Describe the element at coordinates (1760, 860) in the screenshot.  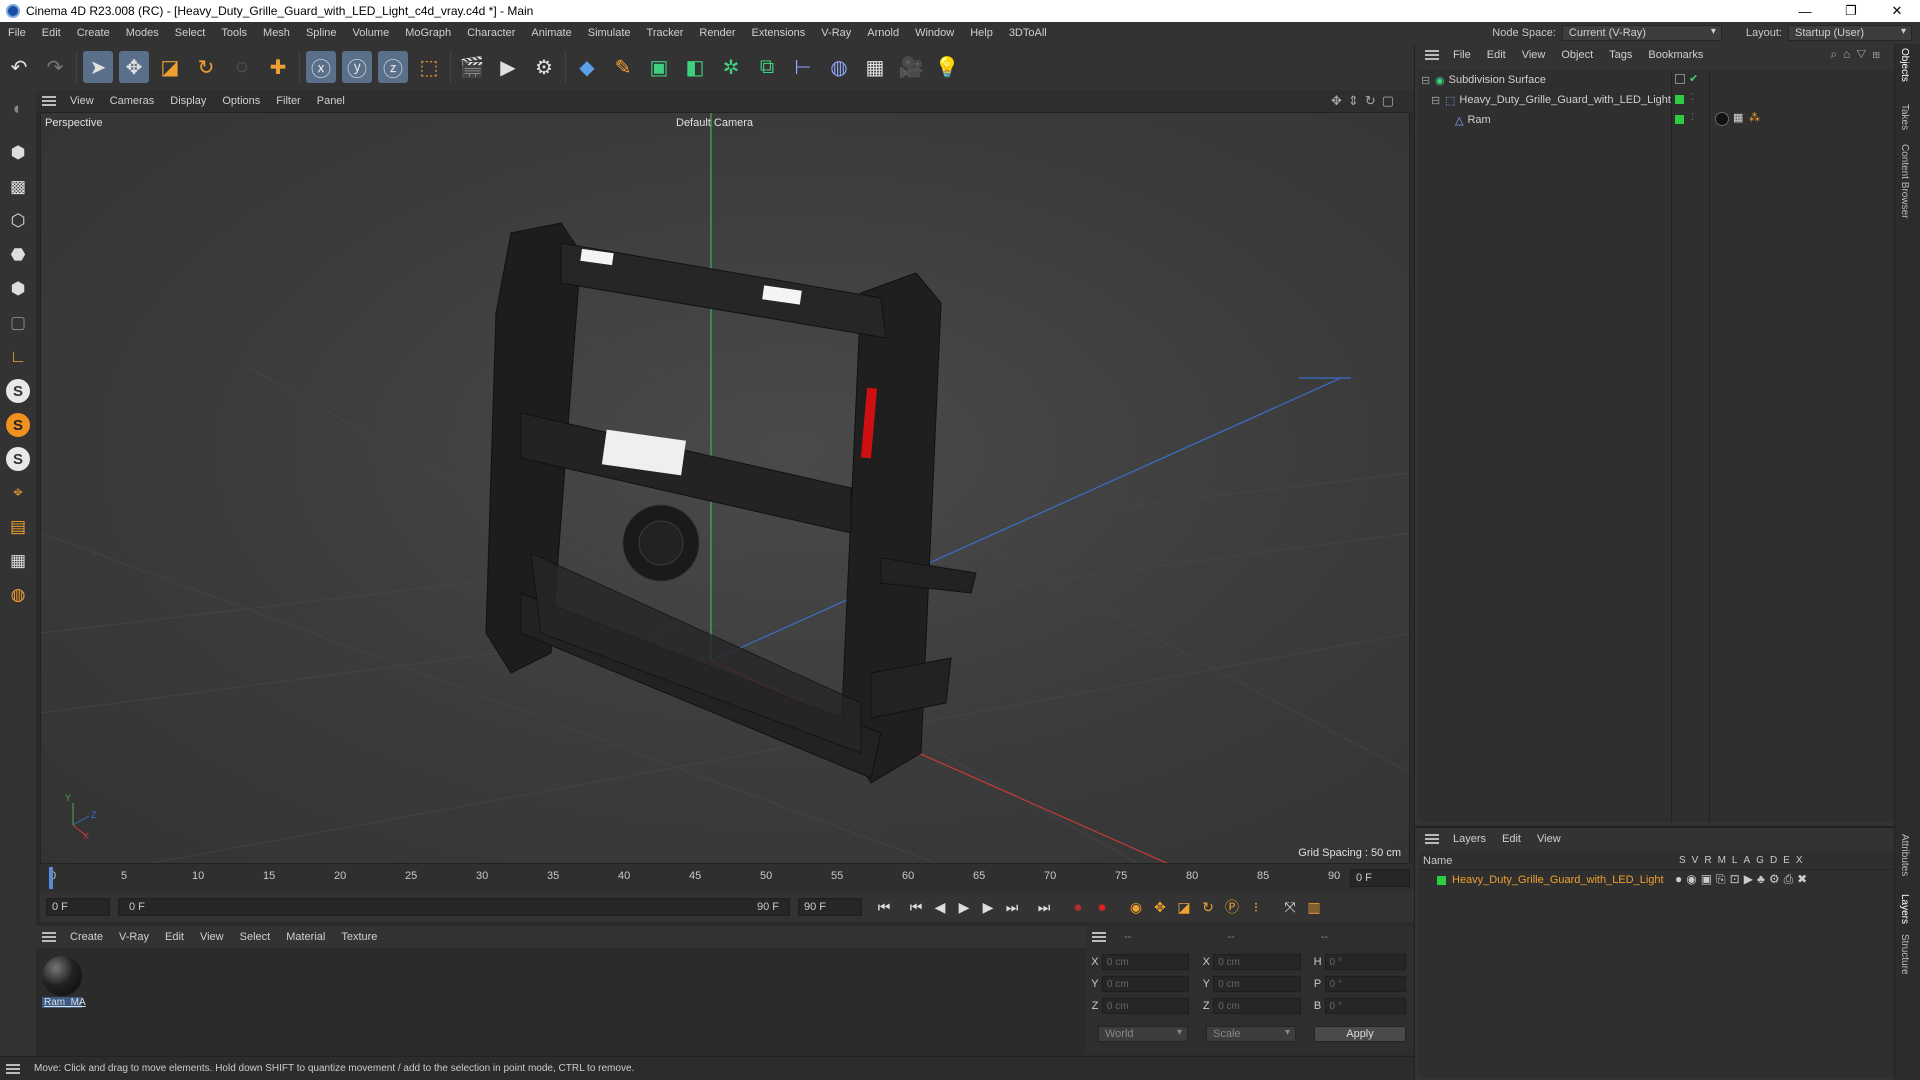
I see `layer-col-generators: G` at that location.